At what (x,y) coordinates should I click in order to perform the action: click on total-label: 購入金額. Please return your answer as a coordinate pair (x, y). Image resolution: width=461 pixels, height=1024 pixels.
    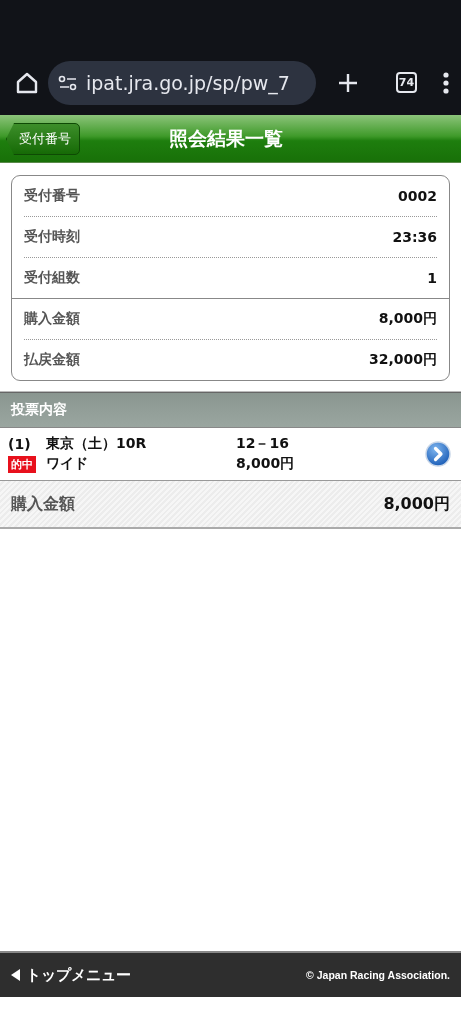
    Looking at the image, I should click on (43, 504).